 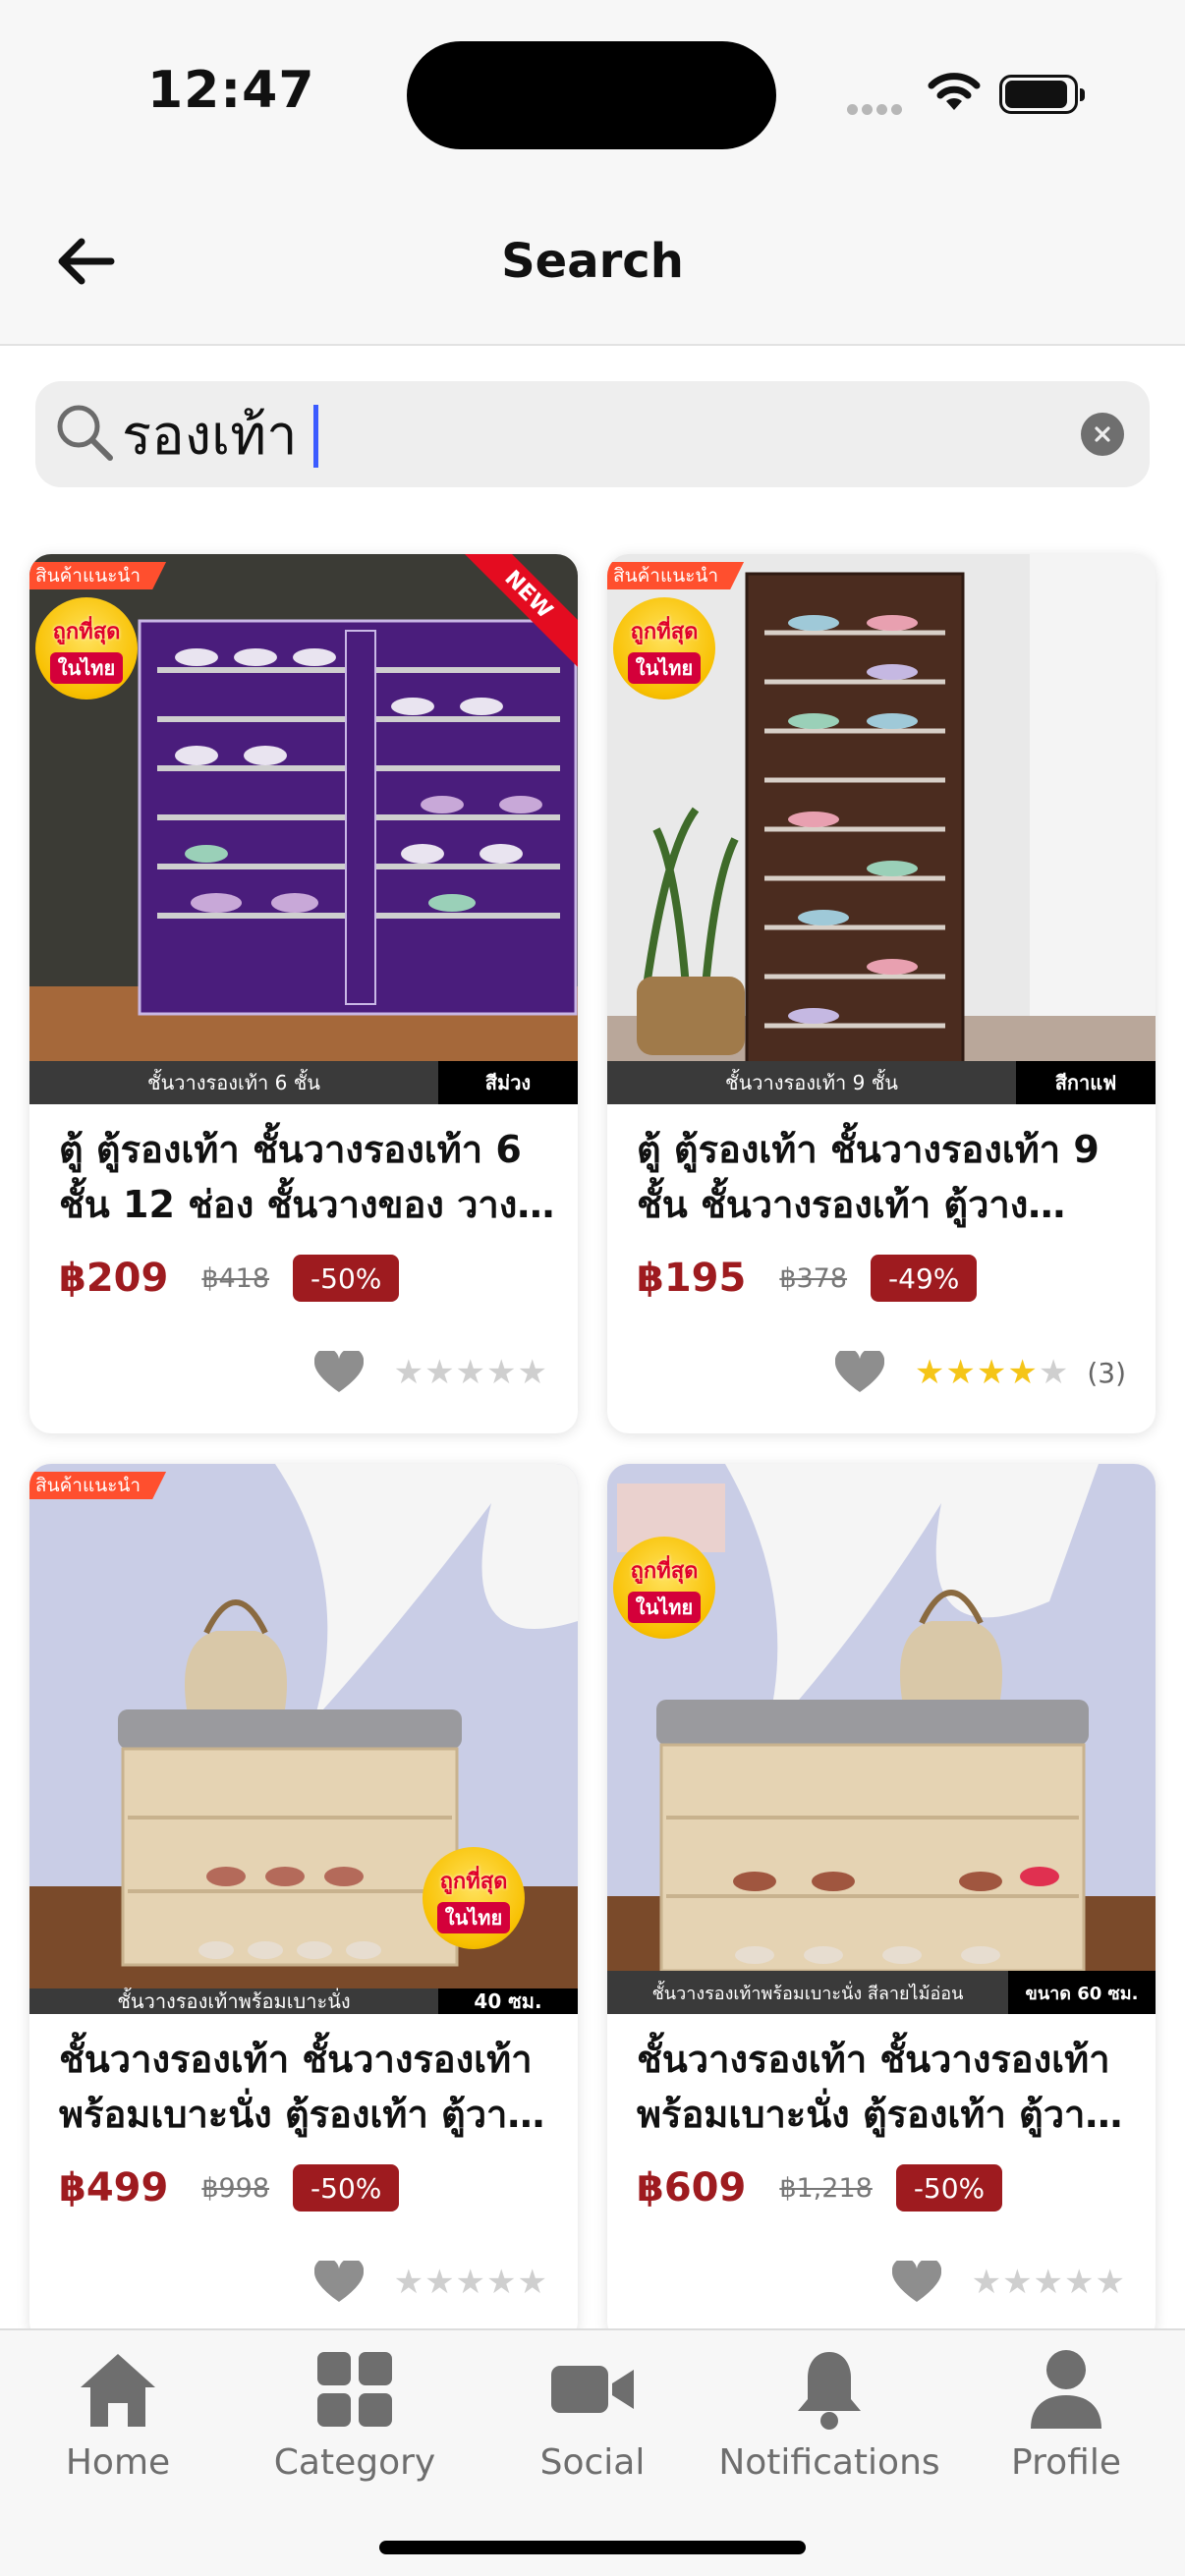 What do you see at coordinates (316, 436) in the screenshot?
I see `text-caret` at bounding box center [316, 436].